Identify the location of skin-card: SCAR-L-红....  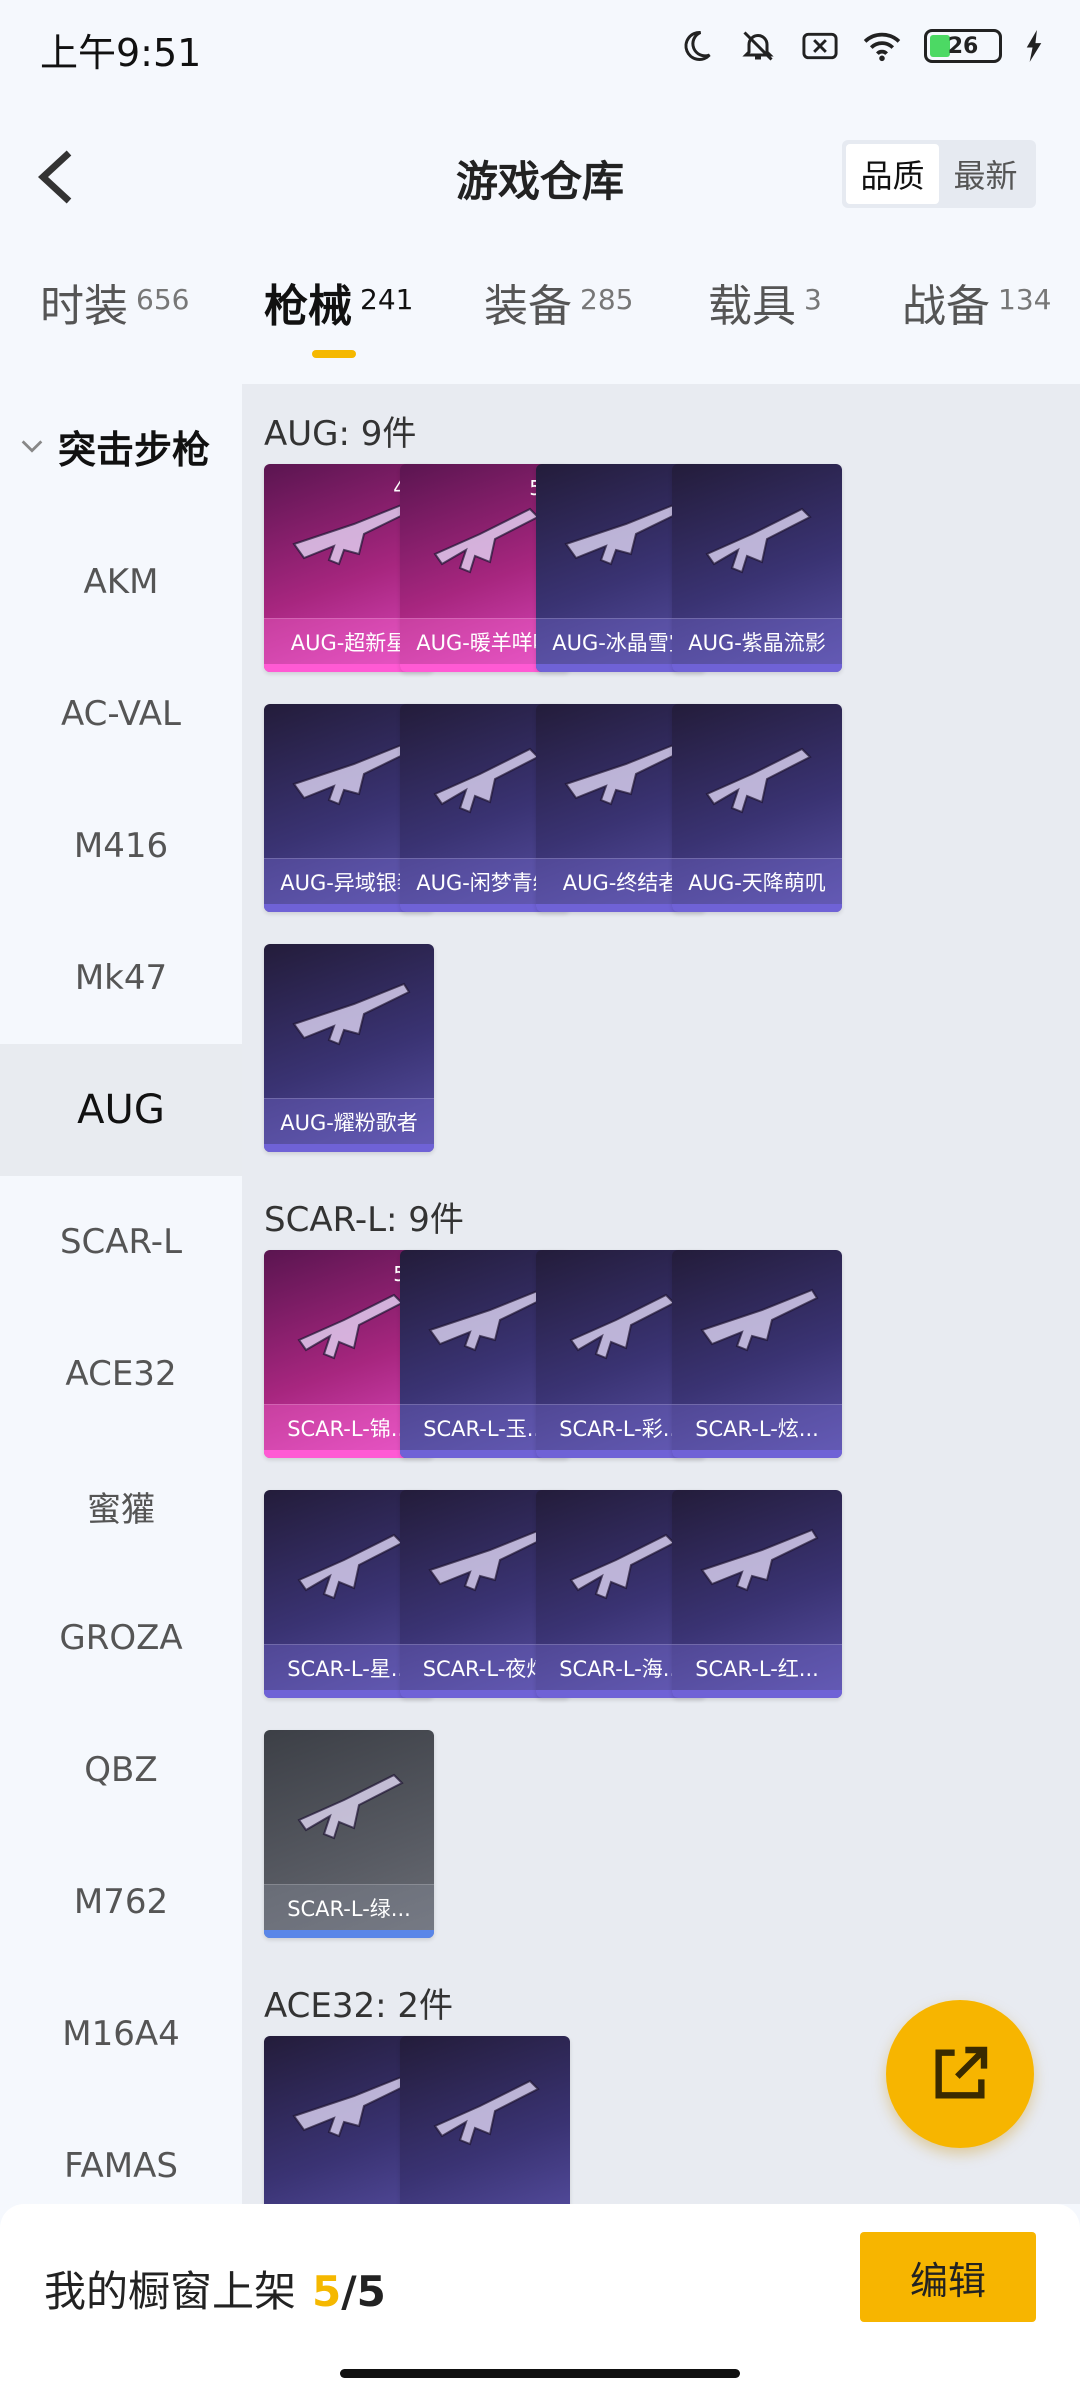
(757, 1594).